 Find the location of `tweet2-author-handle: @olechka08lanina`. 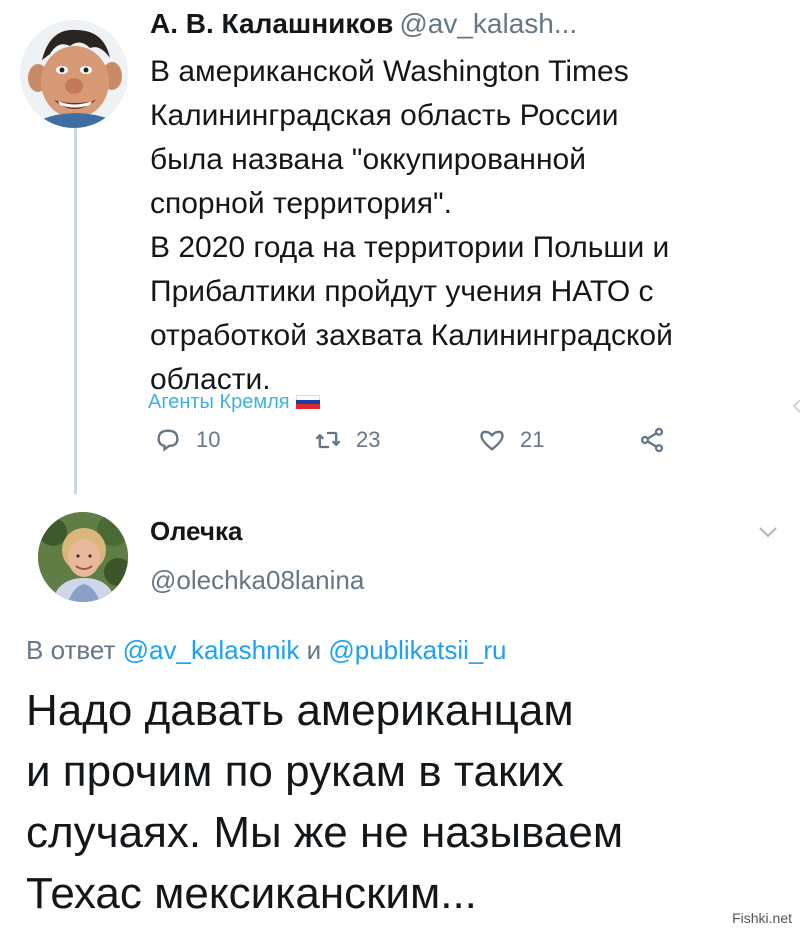

tweet2-author-handle: @olechka08lanina is located at coordinates (257, 580).